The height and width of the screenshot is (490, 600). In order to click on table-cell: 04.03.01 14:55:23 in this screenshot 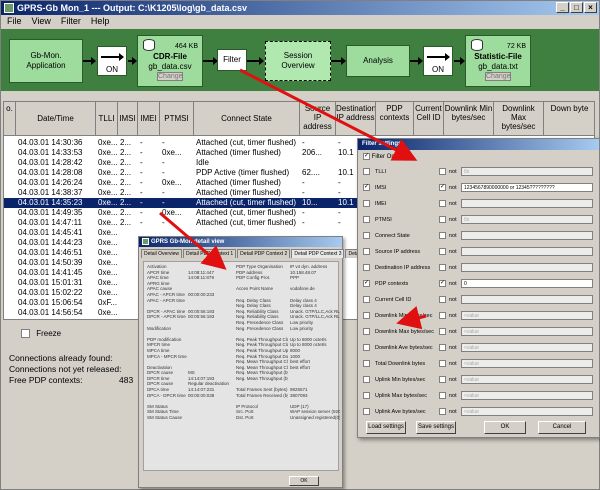, I will do `click(57, 318)`.